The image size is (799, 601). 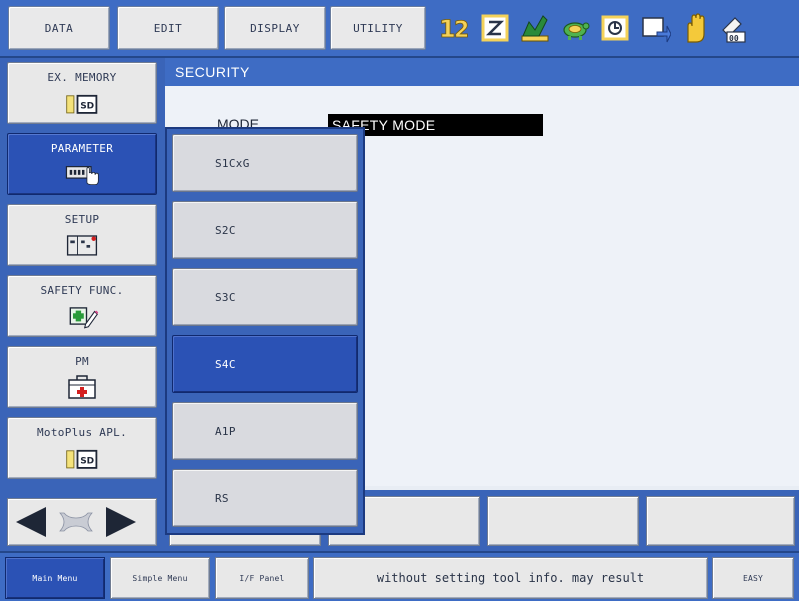 I want to click on top-menu-bar: DATA EDIT DISPLAY UTILITY 1 2 00, so click(x=399, y=29).